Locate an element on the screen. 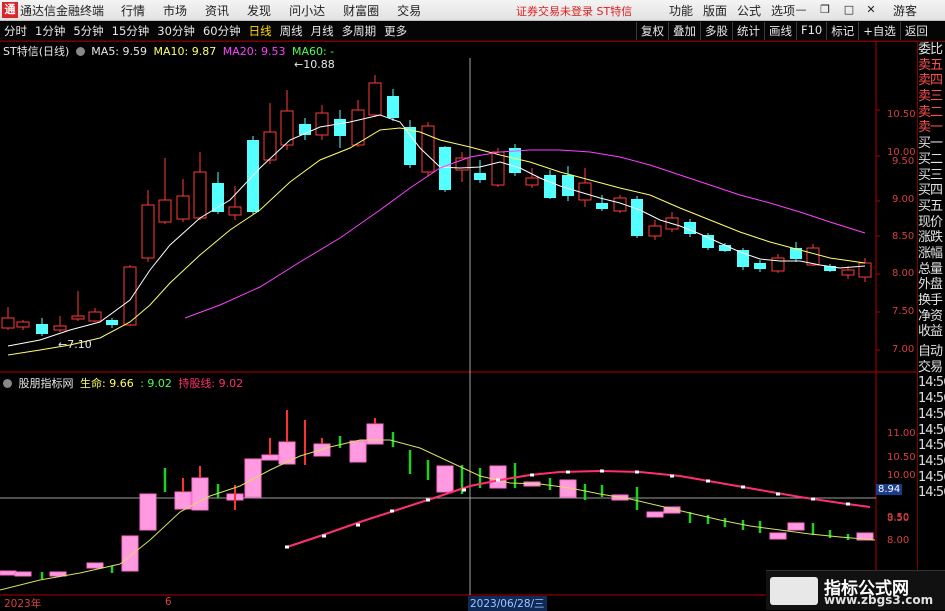 The image size is (945, 611). ind-y-tick: 8.00 is located at coordinates (898, 540).